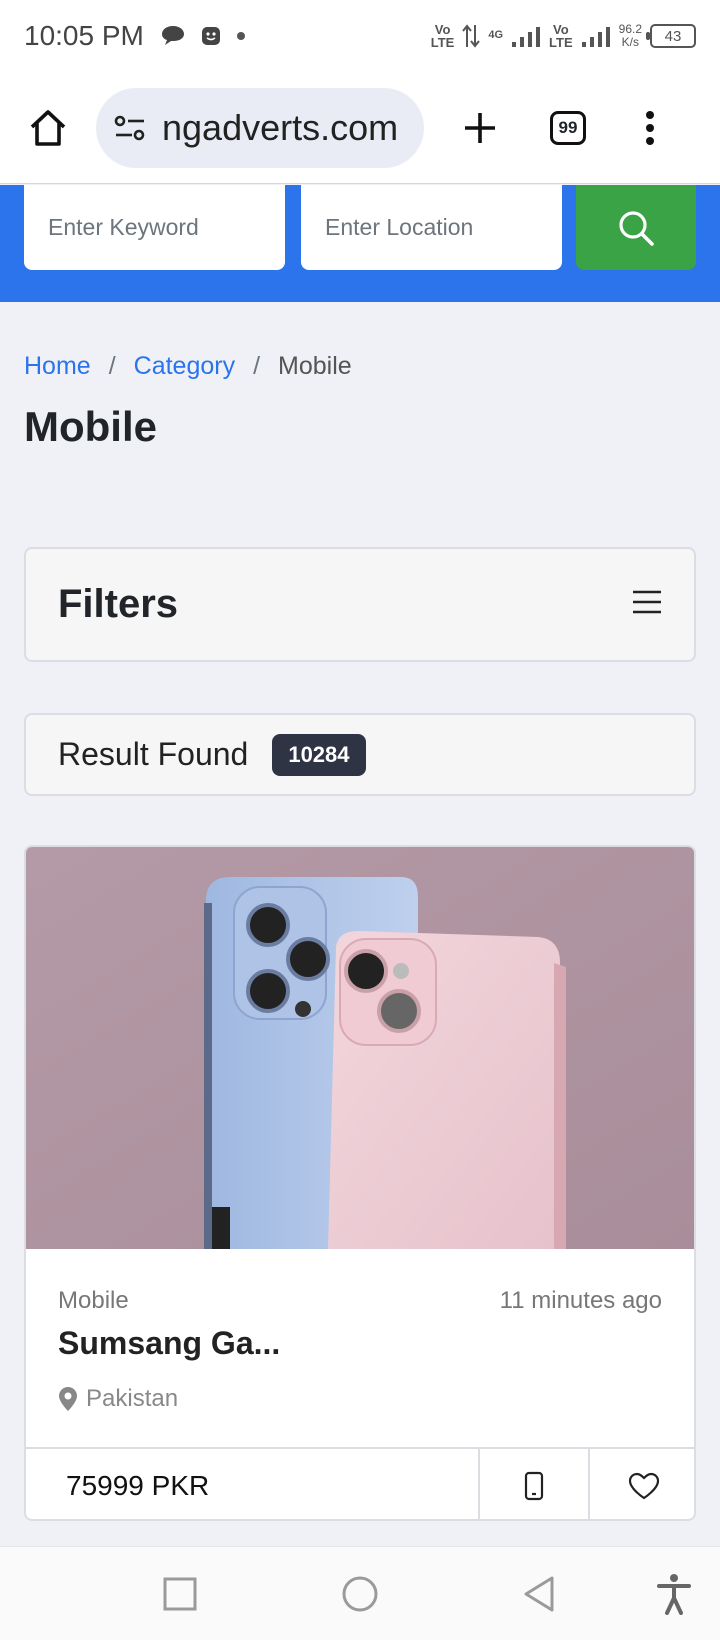  What do you see at coordinates (138, 1485) in the screenshot?
I see `listing-price: 75999 PKR` at bounding box center [138, 1485].